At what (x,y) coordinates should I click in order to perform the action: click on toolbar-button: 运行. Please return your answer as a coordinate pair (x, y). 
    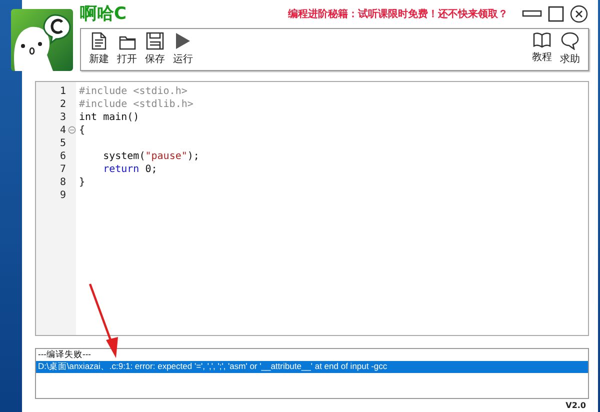
    Looking at the image, I should click on (183, 49).